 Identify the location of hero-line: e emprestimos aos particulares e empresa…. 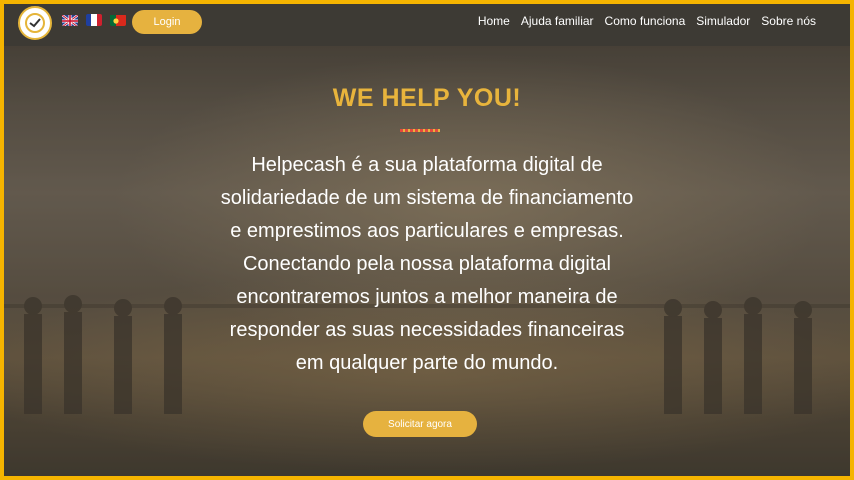
(427, 231).